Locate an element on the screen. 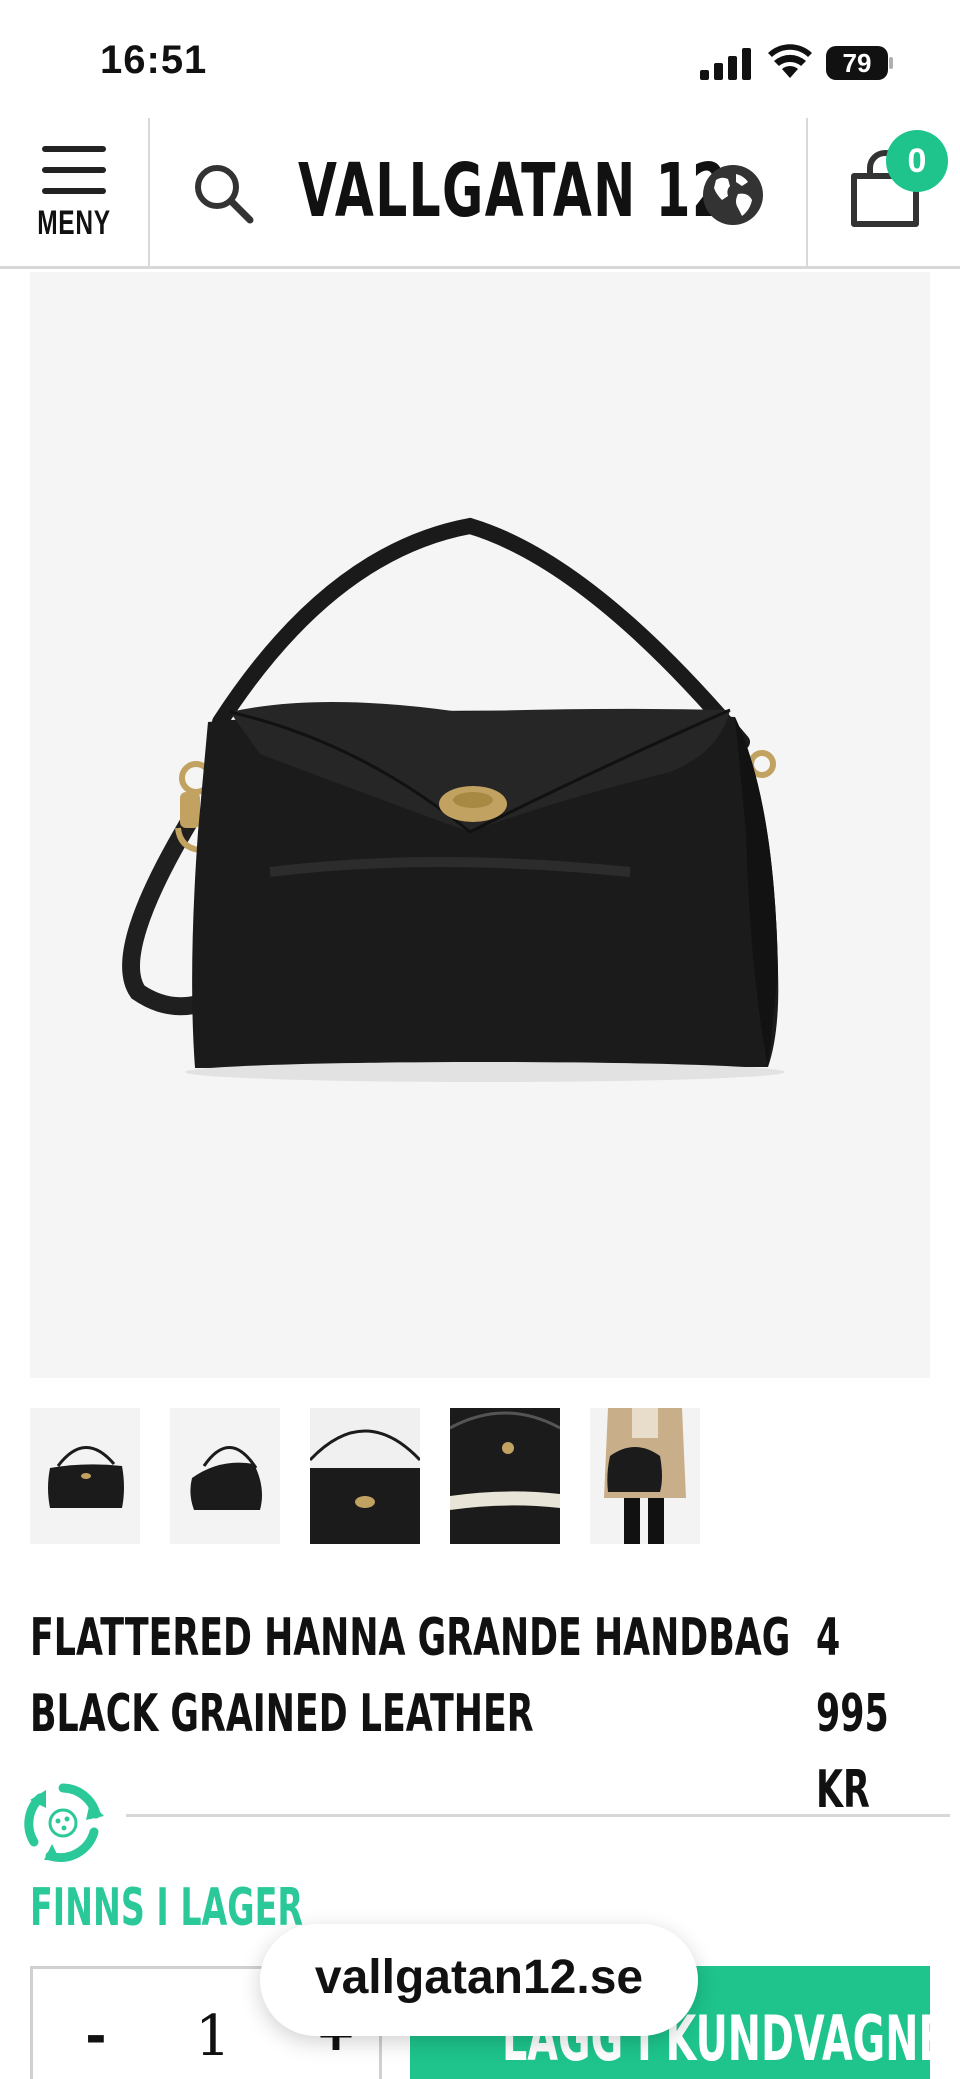  stock-status: FINNS I LAGER is located at coordinates (166, 1908).